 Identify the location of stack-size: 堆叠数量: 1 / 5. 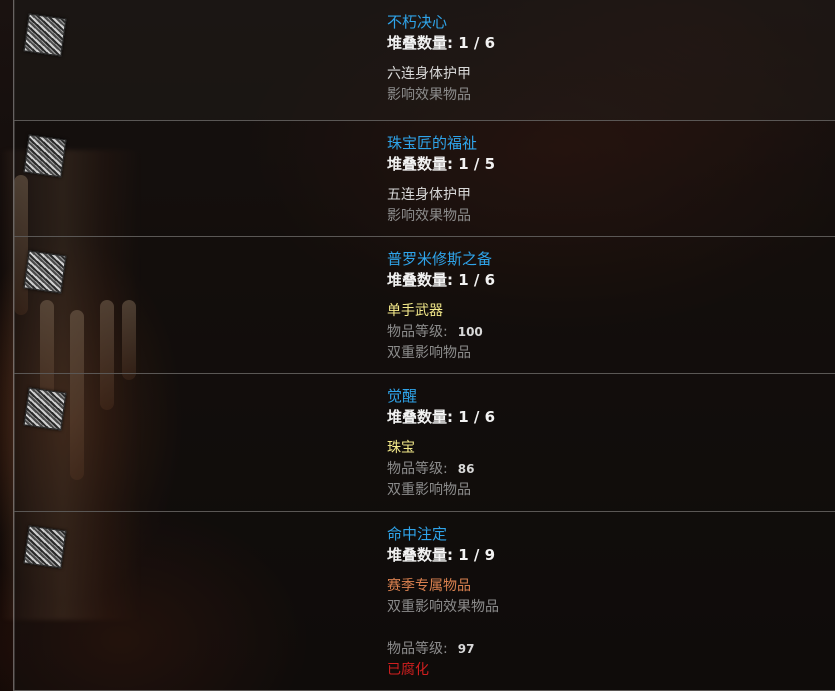
(441, 164).